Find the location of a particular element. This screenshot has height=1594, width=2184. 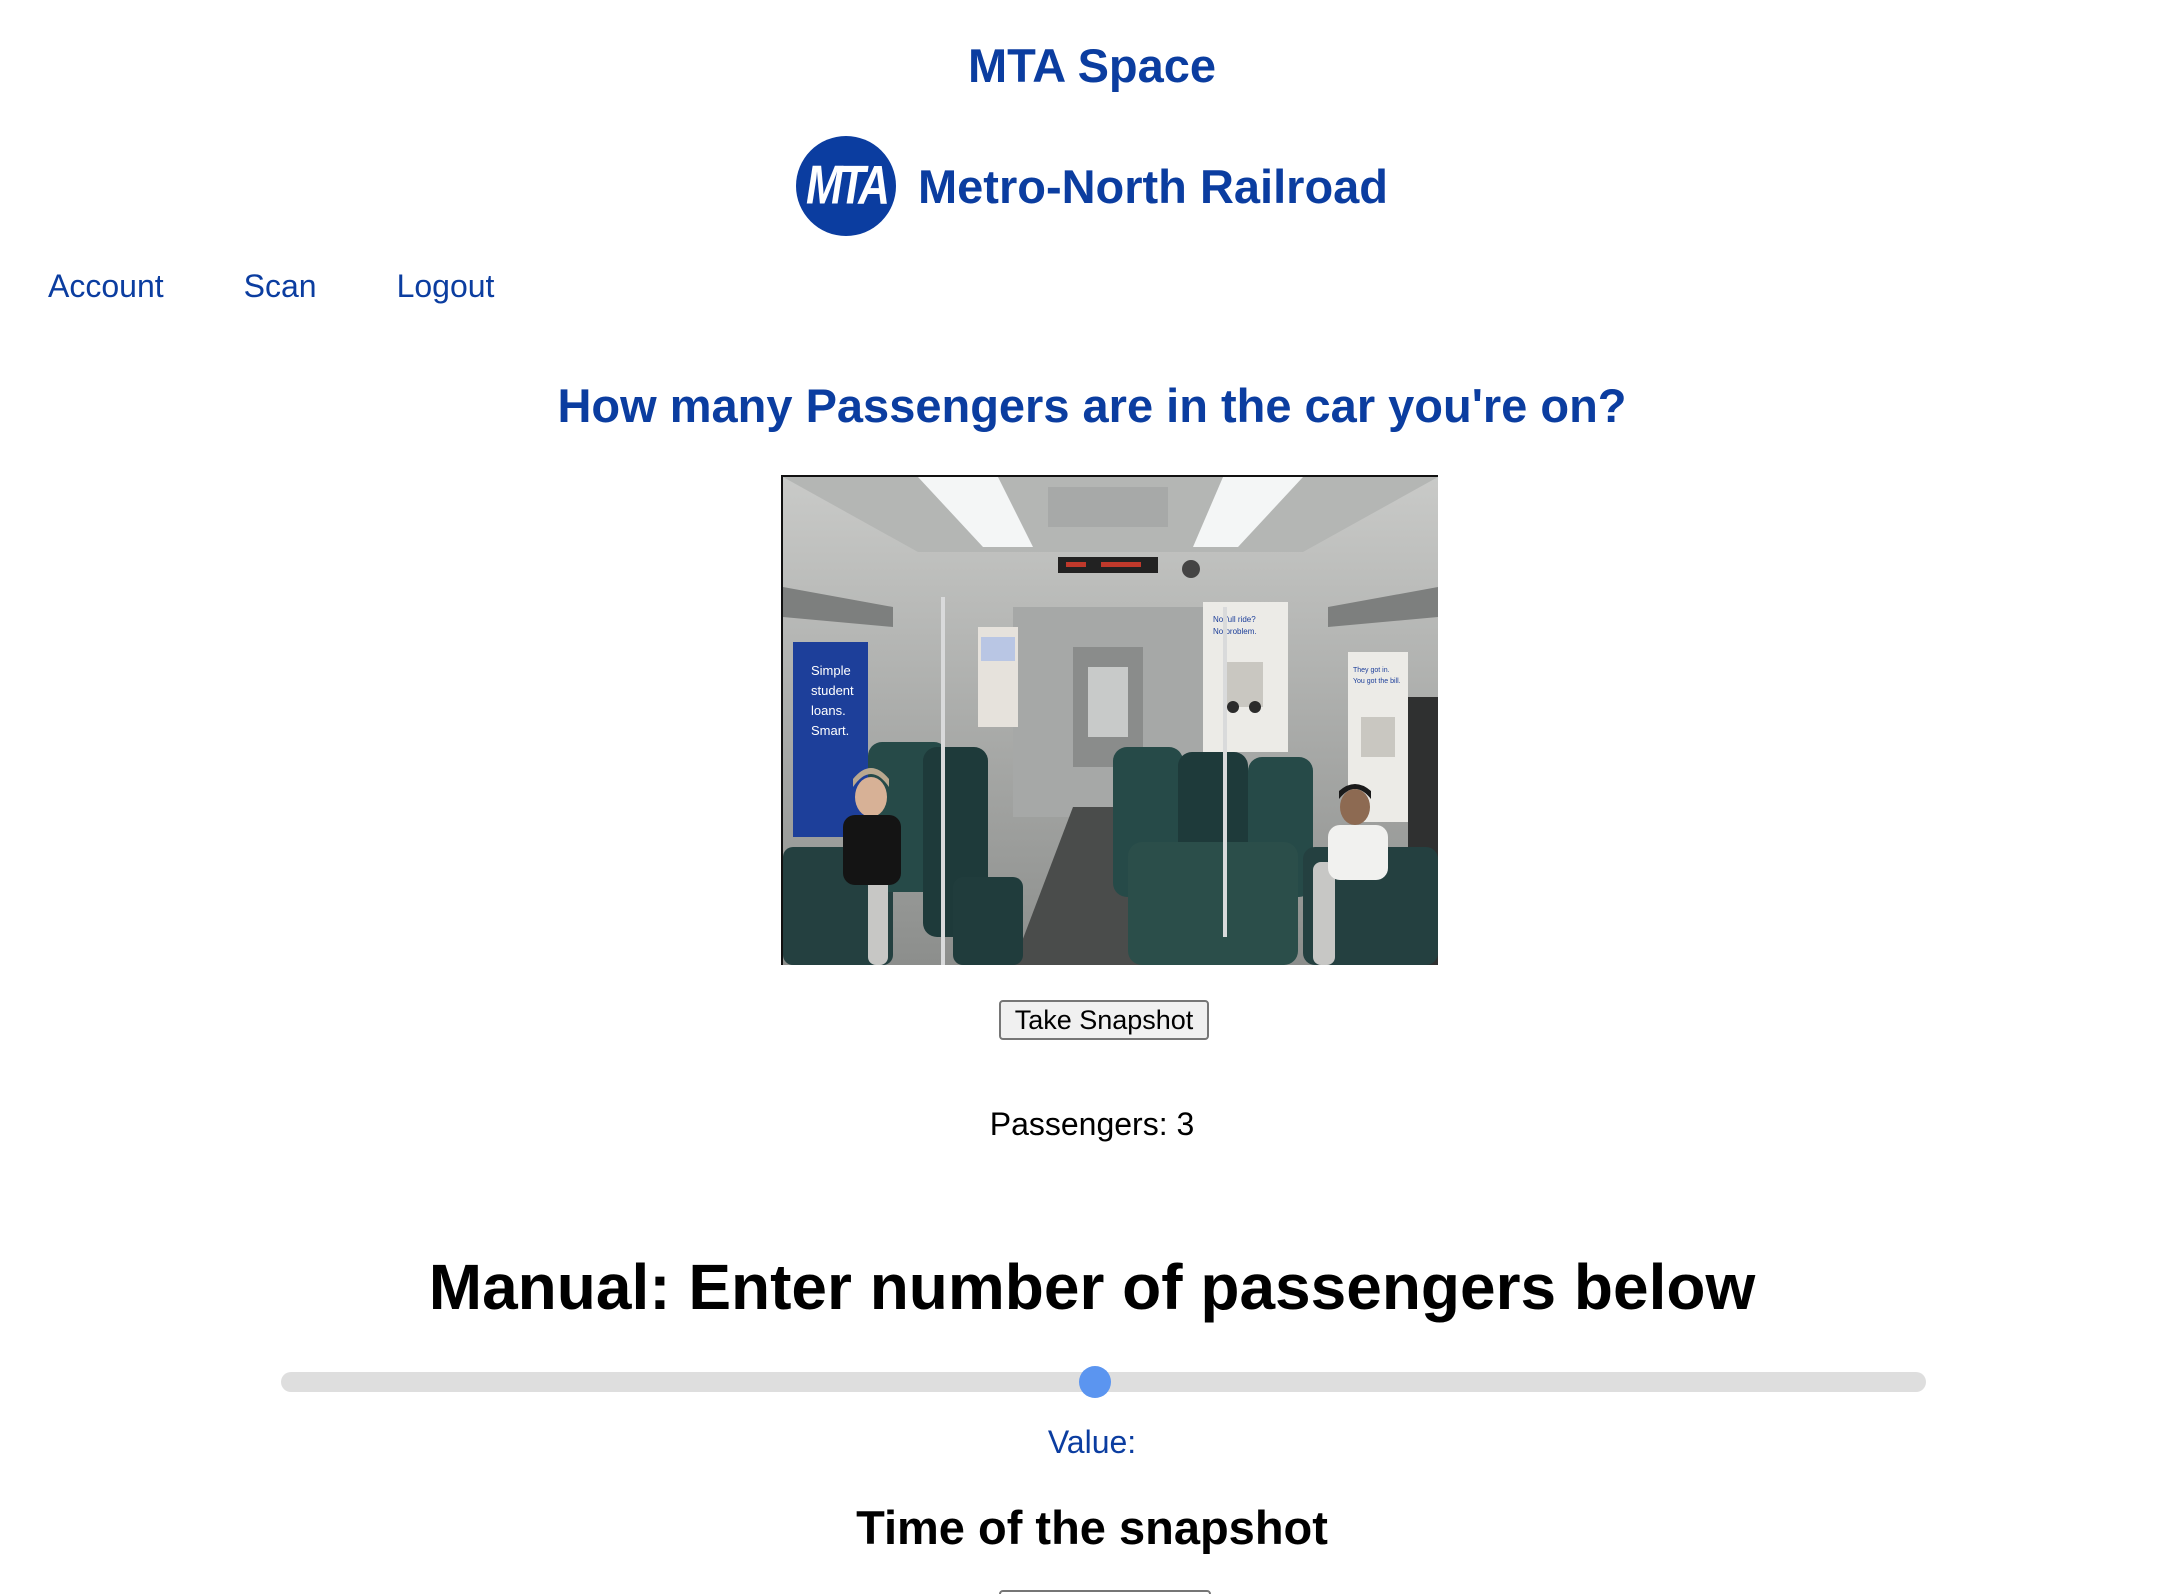

snapshot-time-title: Time of the snapshot is located at coordinates (1092, 1527).